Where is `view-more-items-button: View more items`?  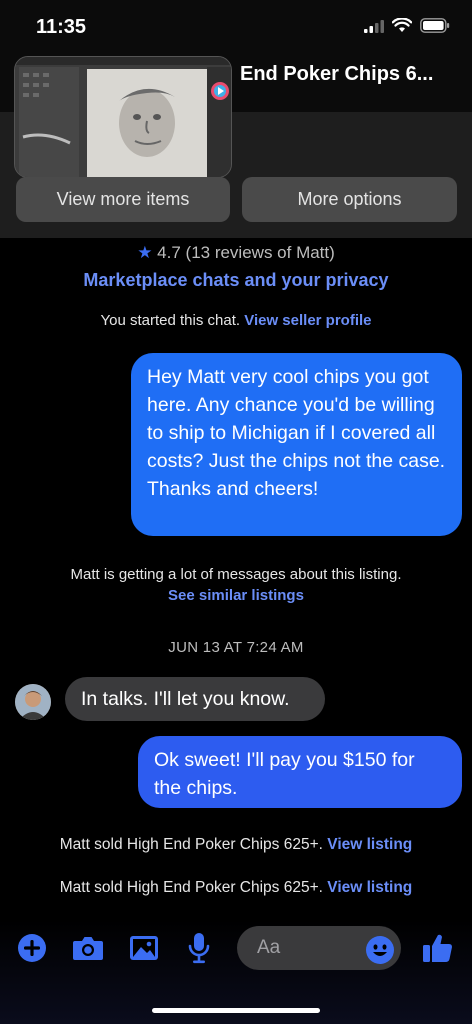
view-more-items-button: View more items is located at coordinates (123, 199).